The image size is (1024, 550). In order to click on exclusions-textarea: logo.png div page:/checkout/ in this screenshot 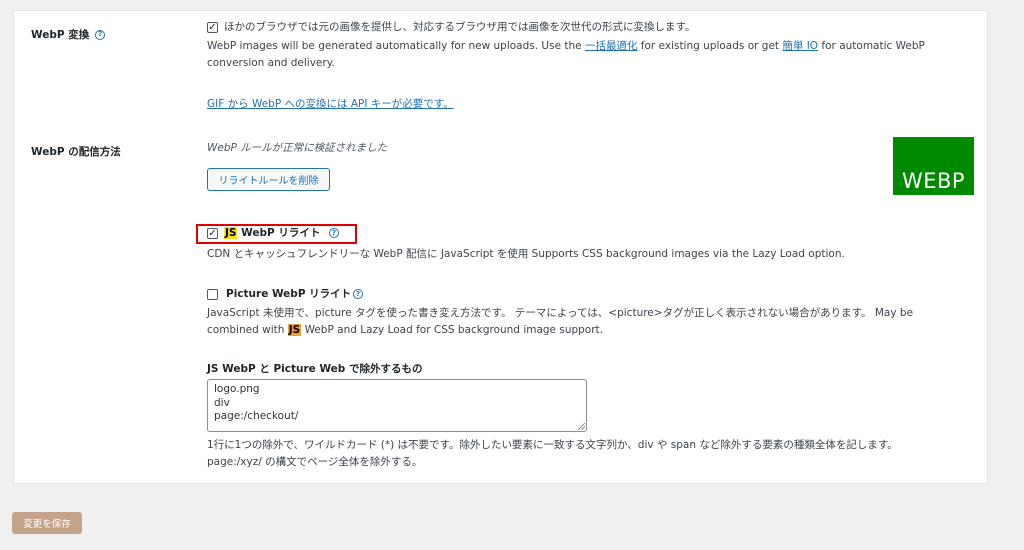, I will do `click(397, 405)`.